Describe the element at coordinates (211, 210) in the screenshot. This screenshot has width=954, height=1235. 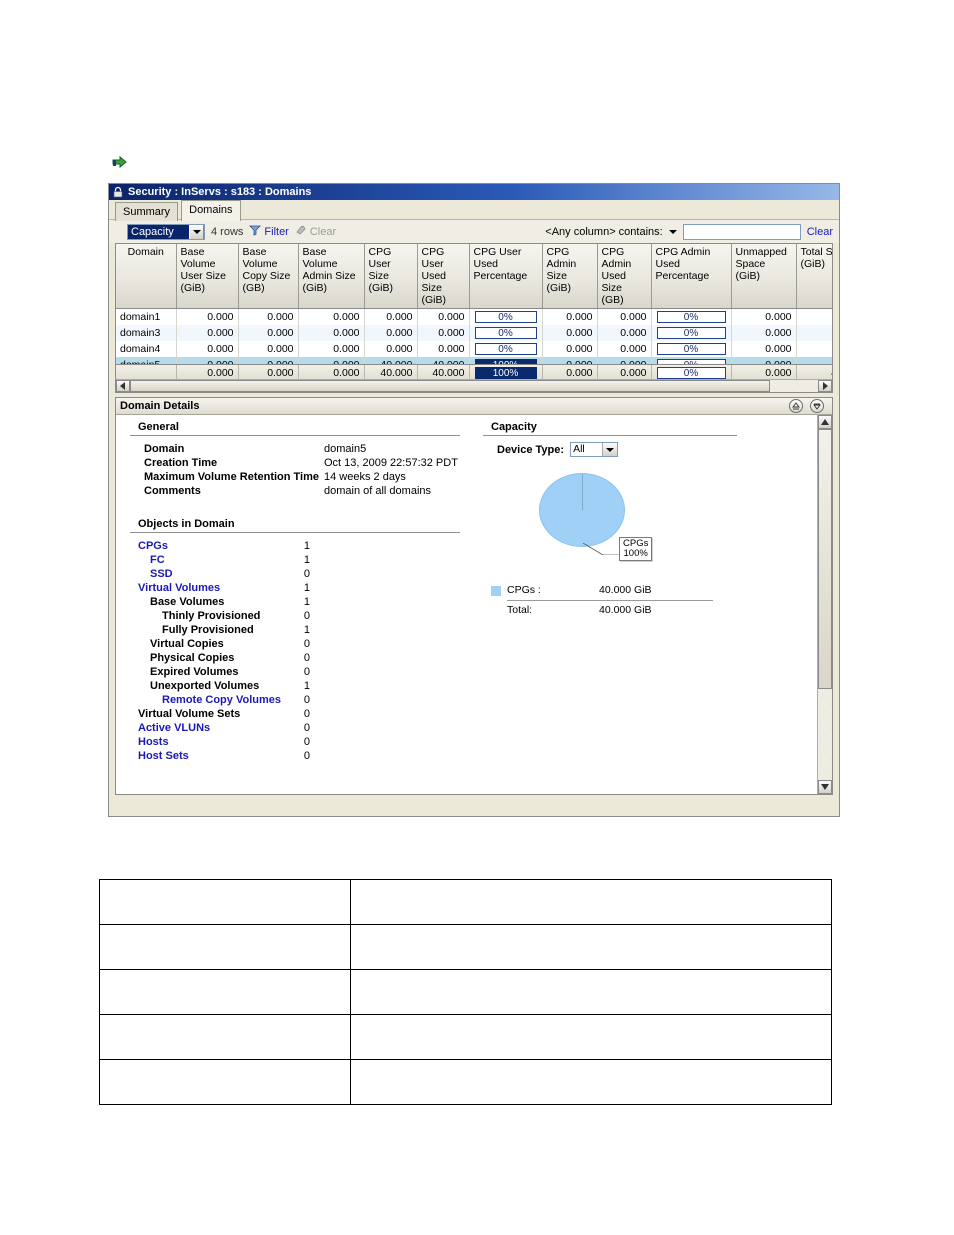
I see `tab-domains: Domains` at that location.